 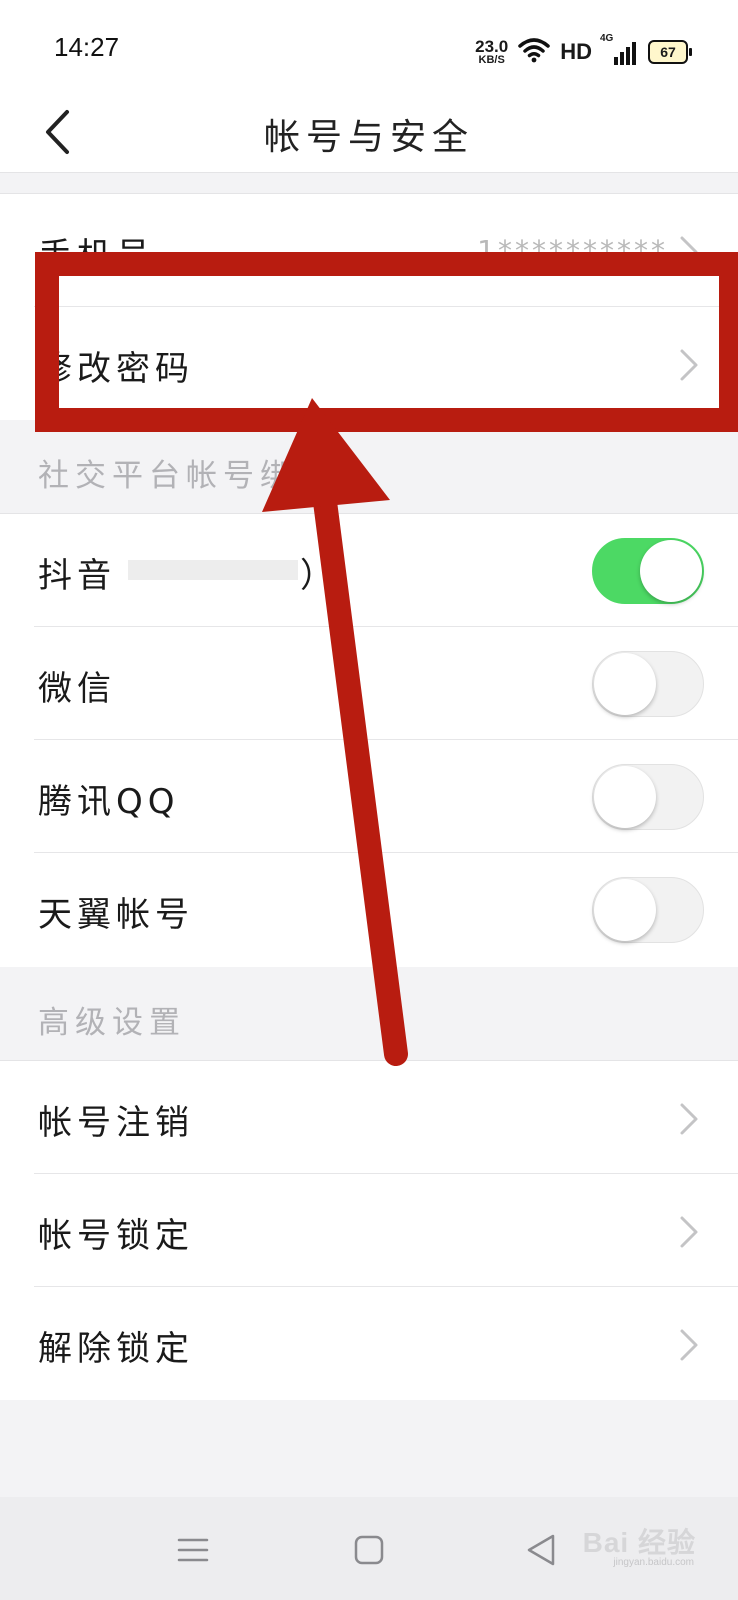 I want to click on back-nav-button, so click(x=541, y=1550).